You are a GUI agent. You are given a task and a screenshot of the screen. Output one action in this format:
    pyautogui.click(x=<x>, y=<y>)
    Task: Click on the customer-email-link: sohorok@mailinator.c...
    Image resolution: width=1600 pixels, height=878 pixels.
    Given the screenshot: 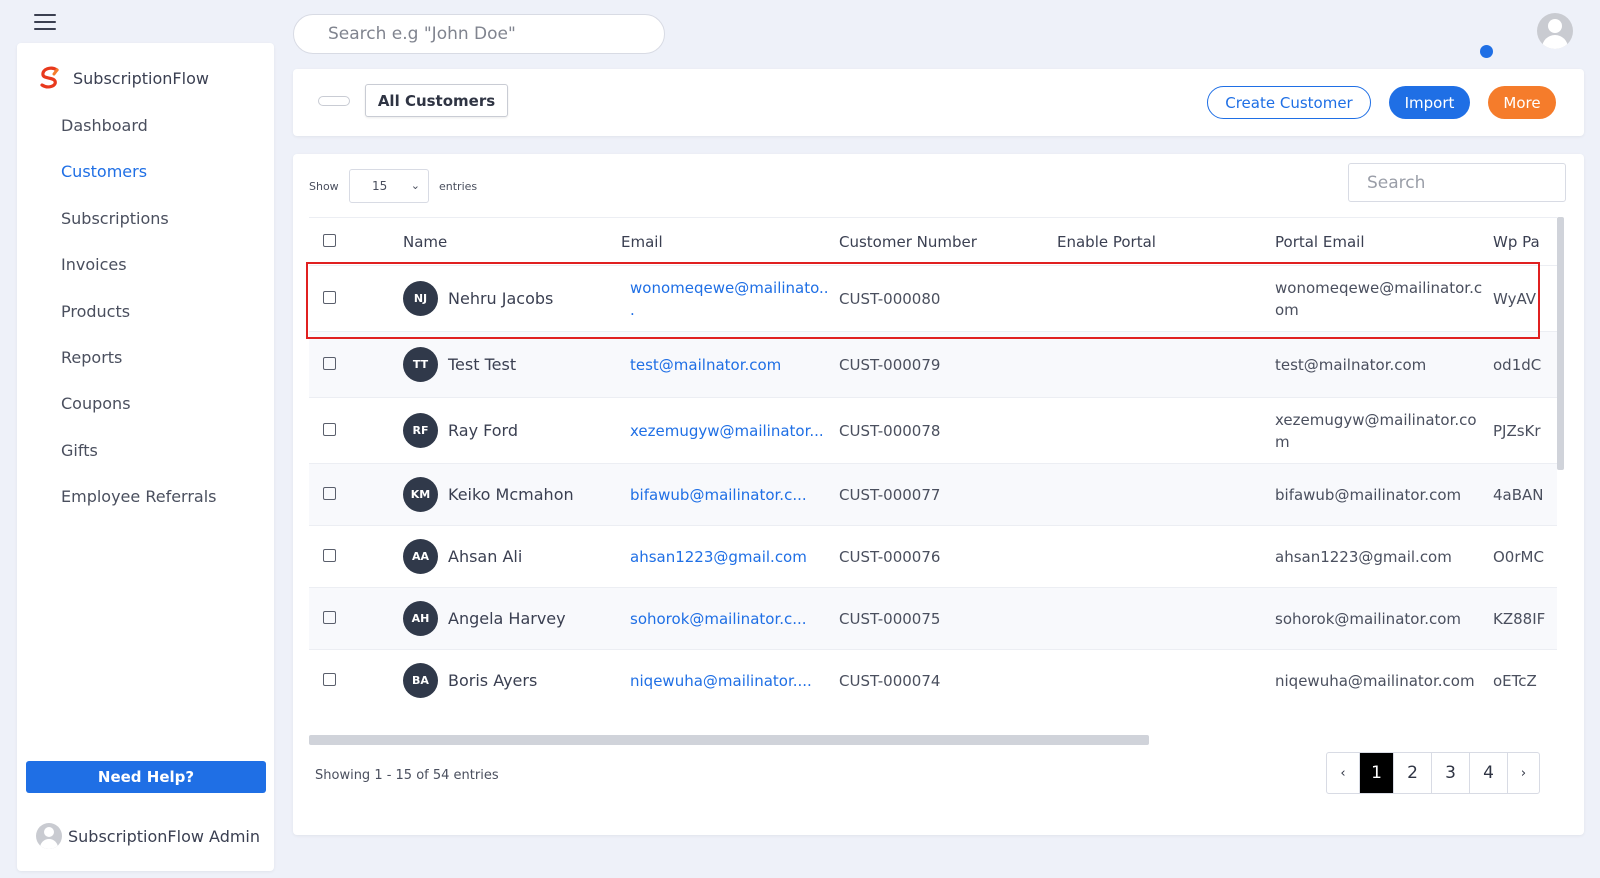 What is the action you would take?
    pyautogui.click(x=730, y=619)
    